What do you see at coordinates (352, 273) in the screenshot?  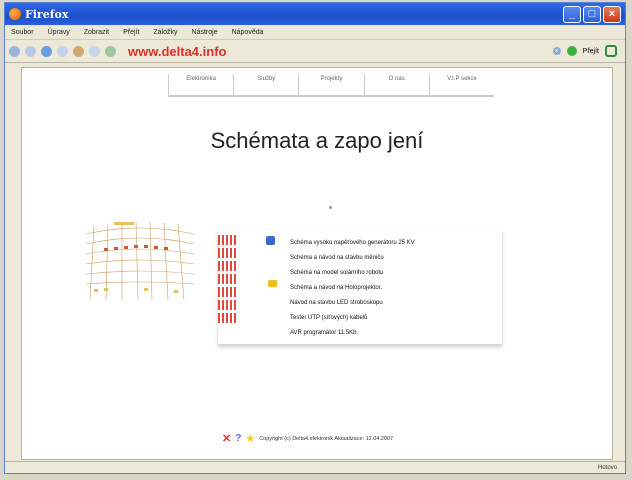 I see `list-item: Schéma na model solárního robotu` at bounding box center [352, 273].